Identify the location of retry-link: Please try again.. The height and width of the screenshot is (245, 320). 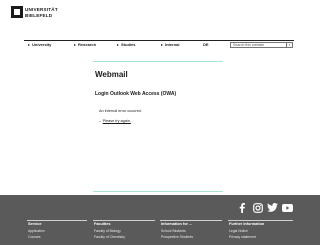
(117, 121).